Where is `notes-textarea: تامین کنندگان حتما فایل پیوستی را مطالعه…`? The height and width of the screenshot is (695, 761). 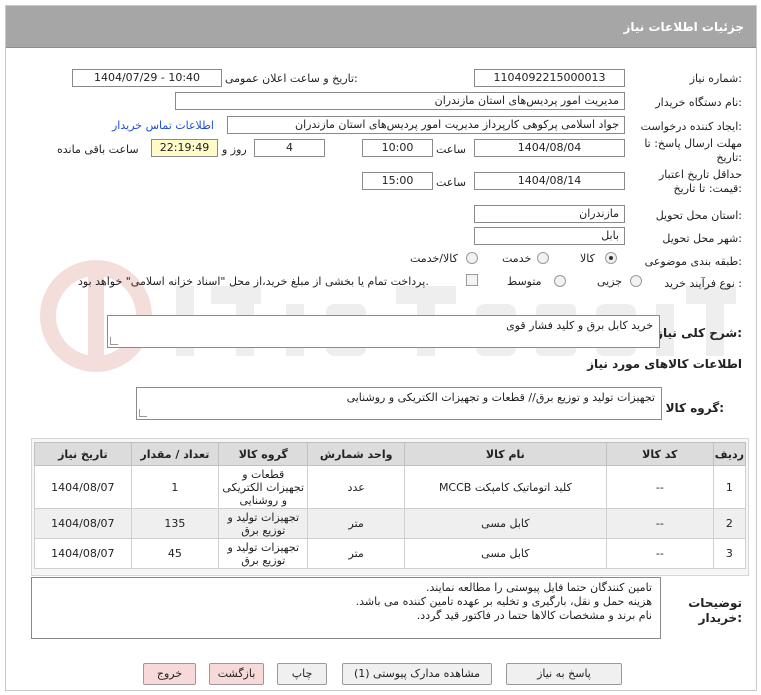
notes-textarea: تامین کنندگان حتما فایل پیوستی را مطالعه… is located at coordinates (346, 608).